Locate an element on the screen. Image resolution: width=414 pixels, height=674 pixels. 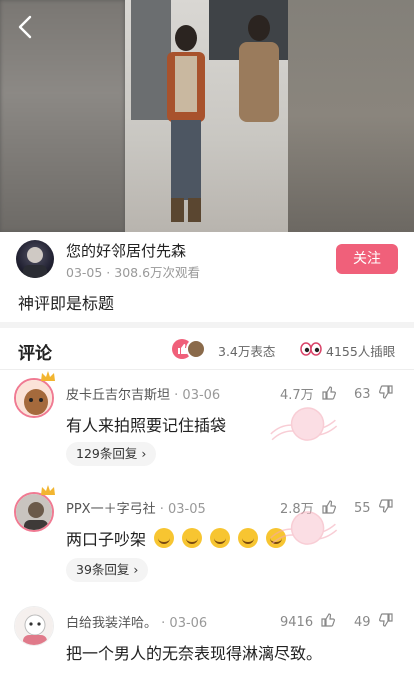
dislike-control: 49 is located at coordinates (374, 621).